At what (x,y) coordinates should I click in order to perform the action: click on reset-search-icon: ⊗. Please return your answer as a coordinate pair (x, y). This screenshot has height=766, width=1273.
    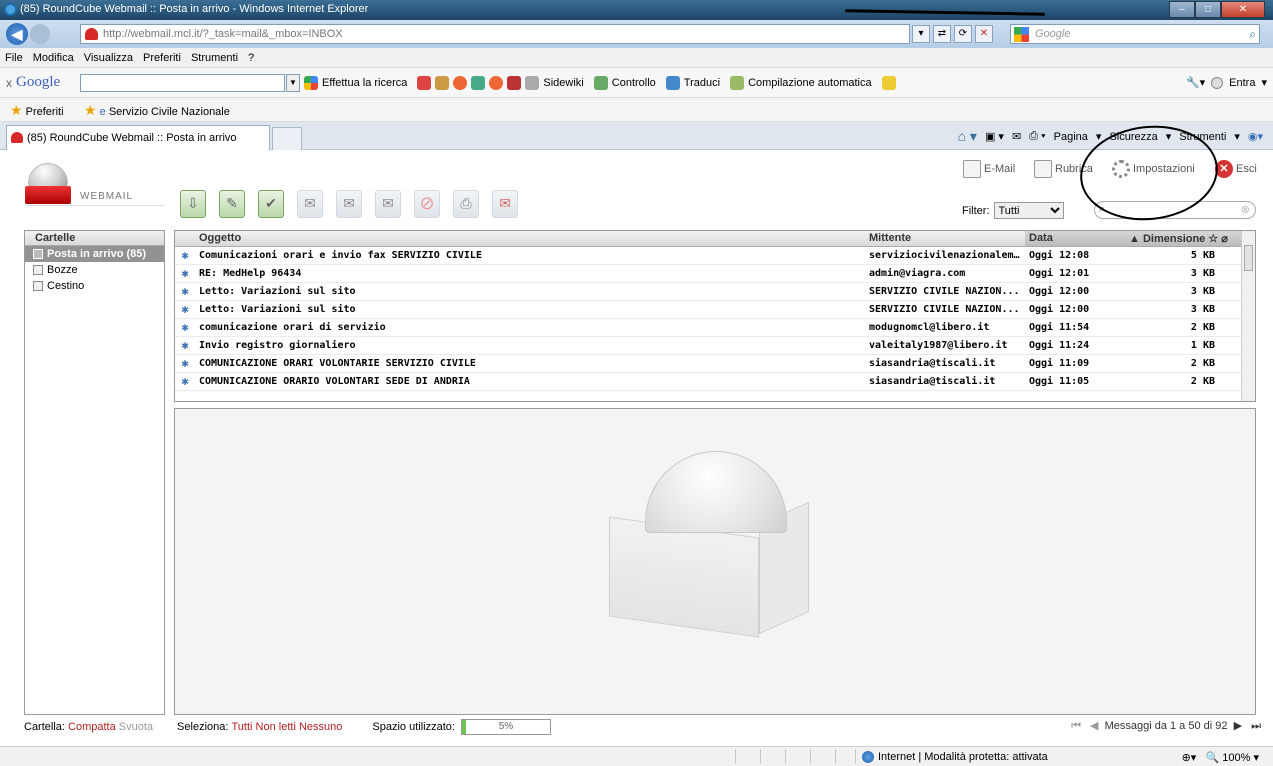
    Looking at the image, I should click on (1245, 209).